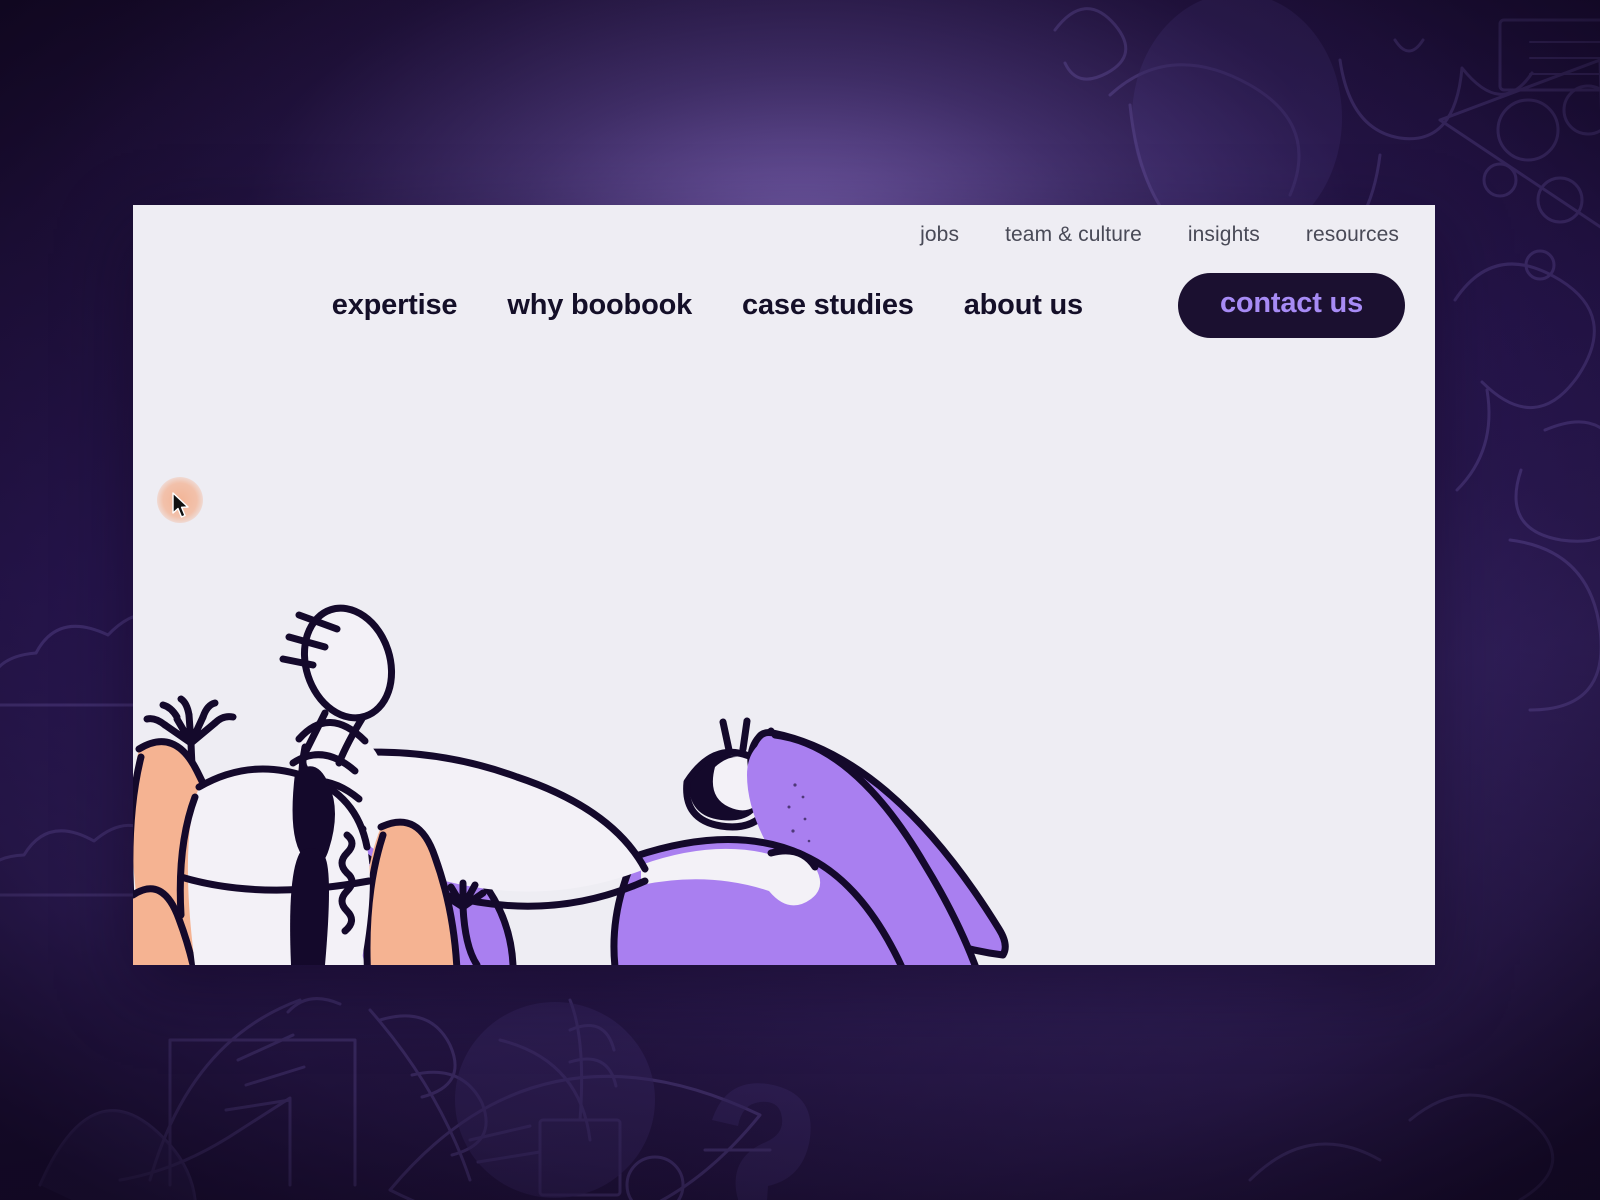  Describe the element at coordinates (1291, 305) in the screenshot. I see `contact-us-button: contact us` at that location.